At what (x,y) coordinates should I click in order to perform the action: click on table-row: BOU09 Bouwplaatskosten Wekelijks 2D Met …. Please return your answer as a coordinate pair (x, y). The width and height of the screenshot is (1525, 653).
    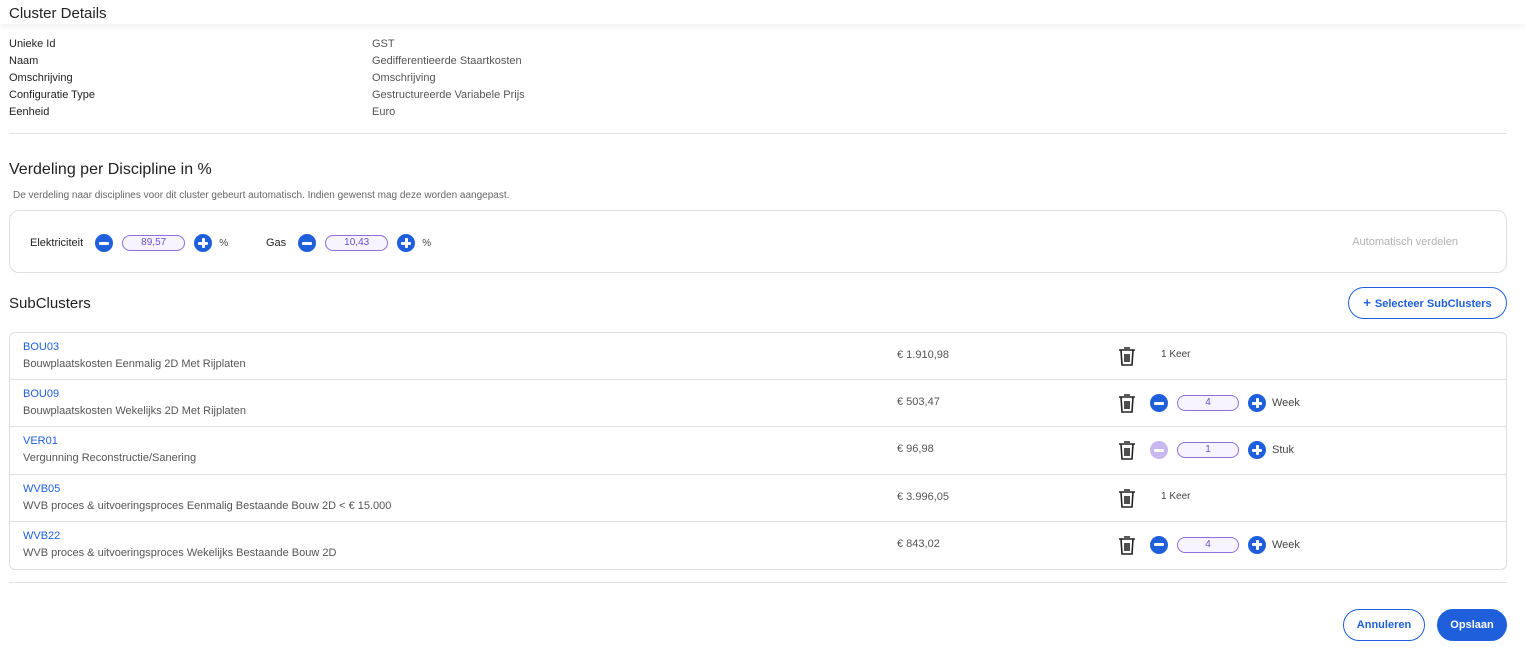
    Looking at the image, I should click on (758, 404).